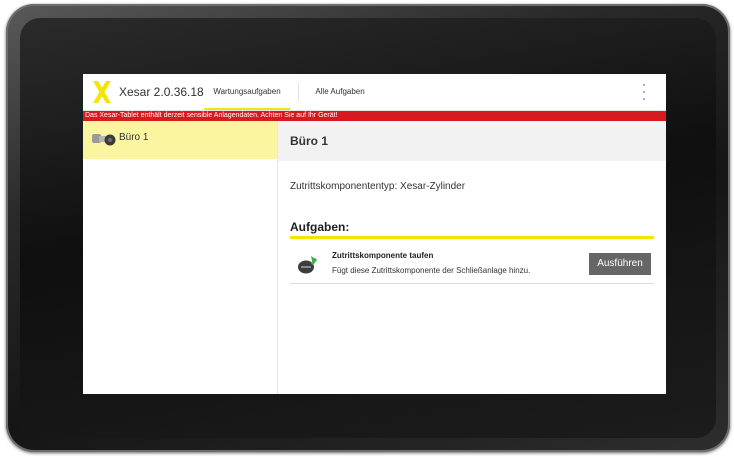  Describe the element at coordinates (320, 227) in the screenshot. I see `tasks-heading: Aufgaben:` at that location.